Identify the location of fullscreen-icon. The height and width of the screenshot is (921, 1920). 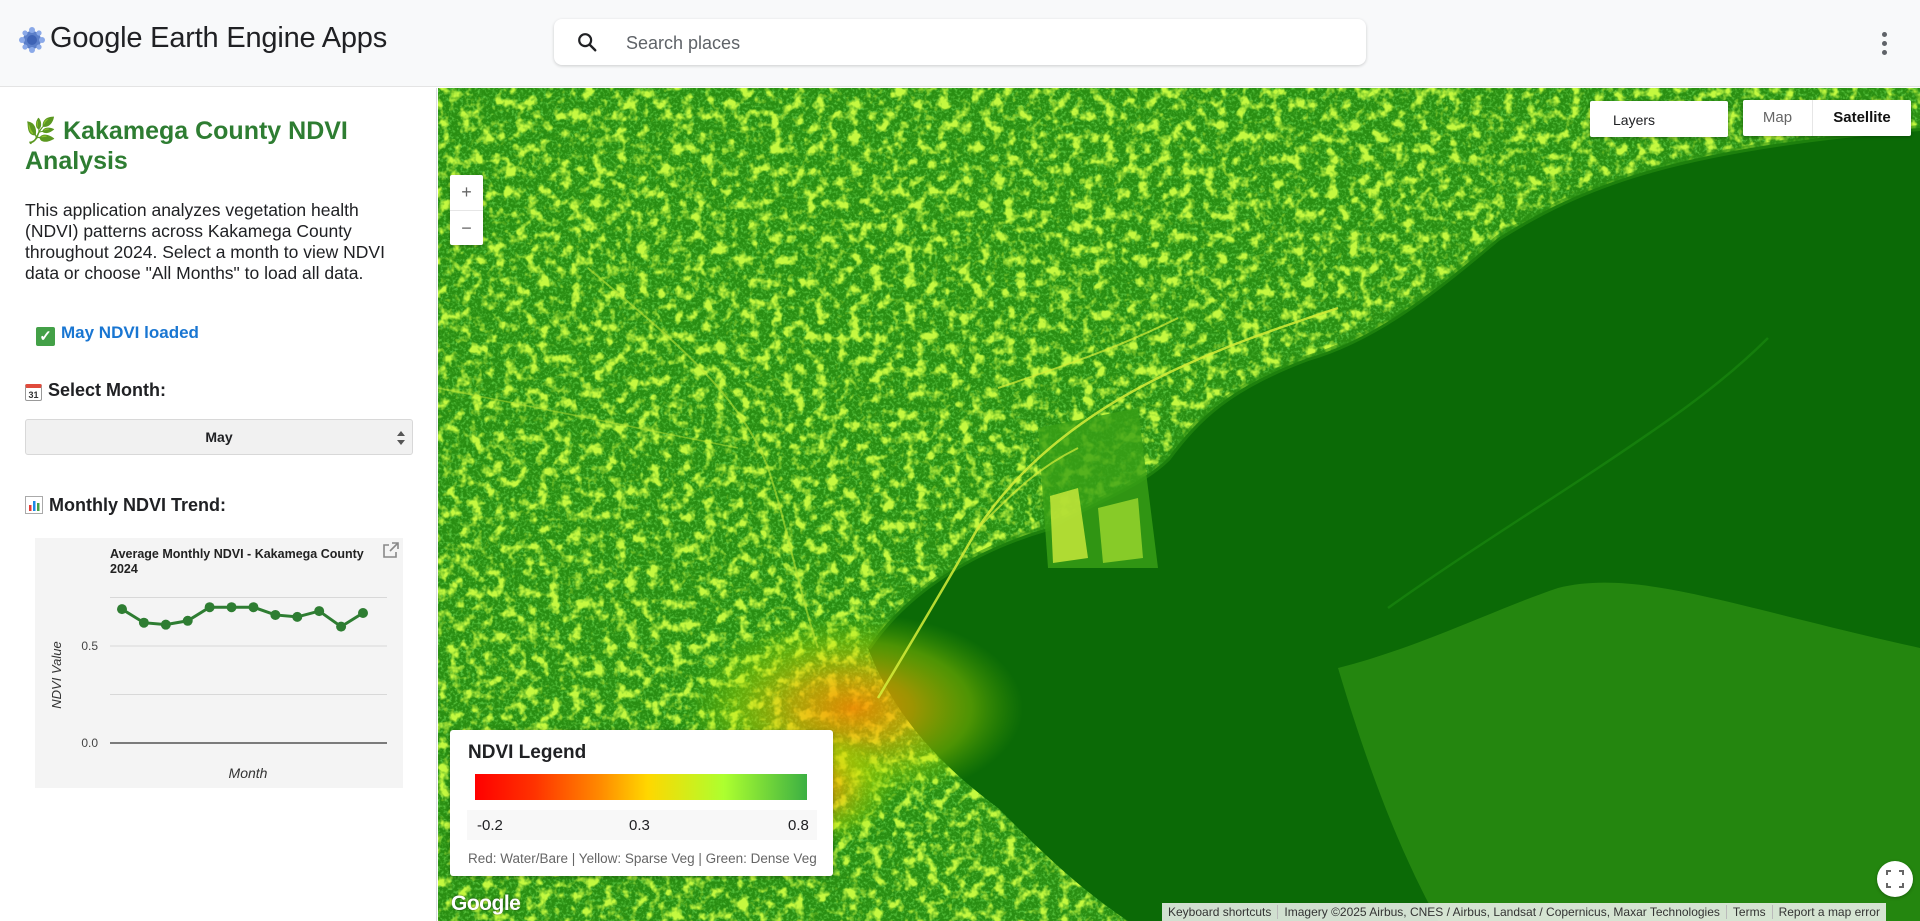
(1895, 879).